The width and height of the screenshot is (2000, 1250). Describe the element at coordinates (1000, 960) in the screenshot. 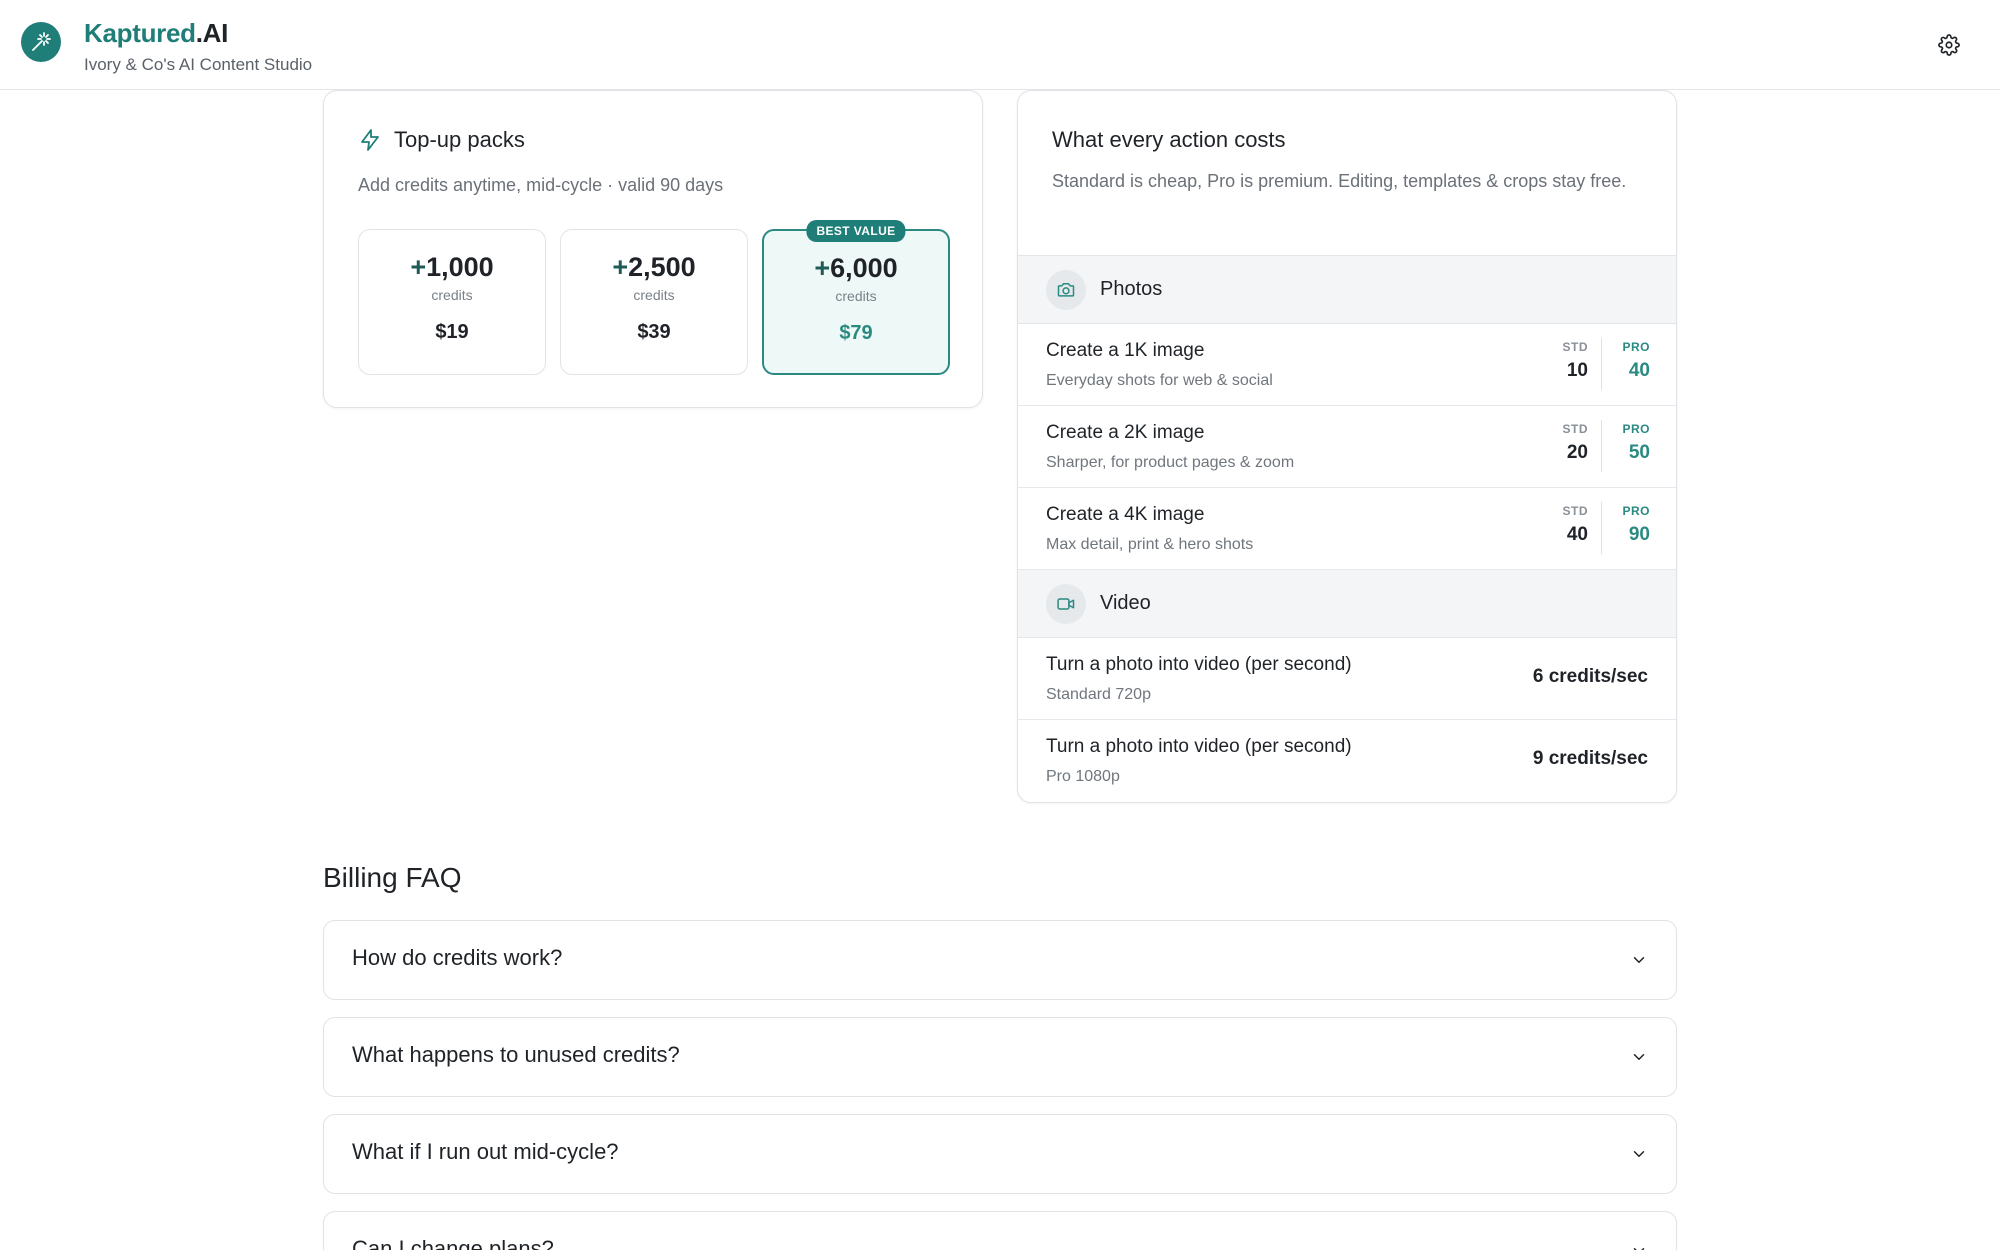

I see `faq-item-credits: How do credits work?` at that location.